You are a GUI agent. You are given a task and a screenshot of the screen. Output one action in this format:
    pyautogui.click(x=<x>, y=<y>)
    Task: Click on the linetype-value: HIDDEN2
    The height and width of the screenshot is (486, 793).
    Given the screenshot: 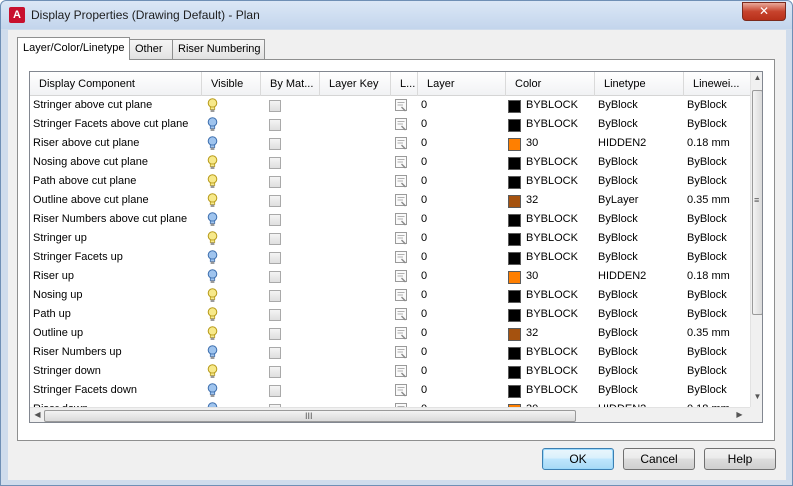 What is the action you would take?
    pyautogui.click(x=639, y=277)
    